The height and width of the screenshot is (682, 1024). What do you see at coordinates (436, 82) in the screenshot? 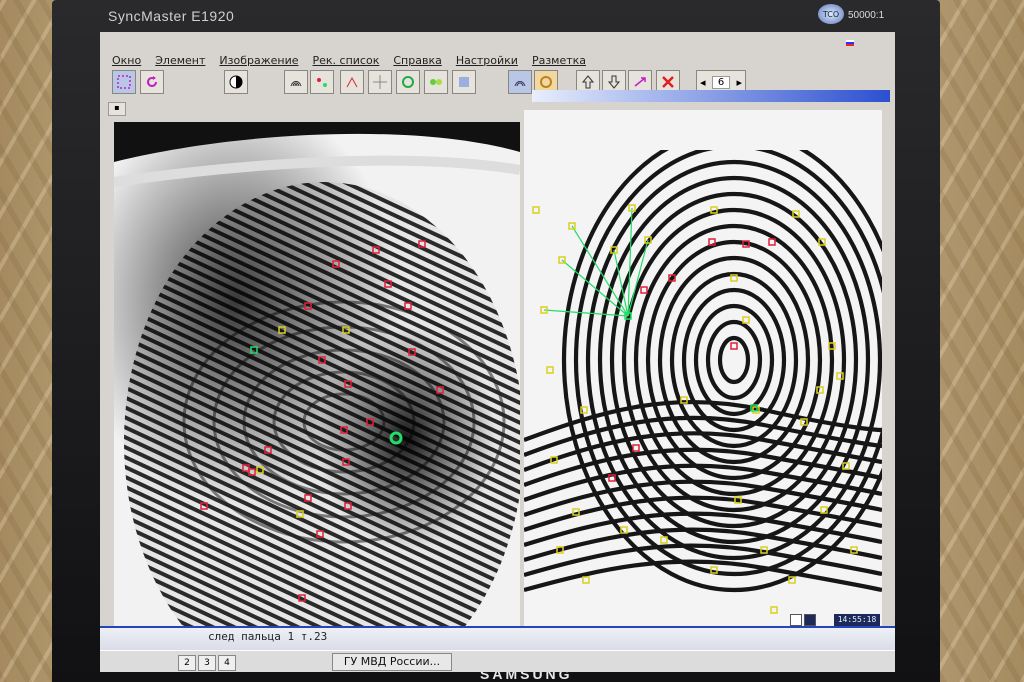
I see `pair-icon` at bounding box center [436, 82].